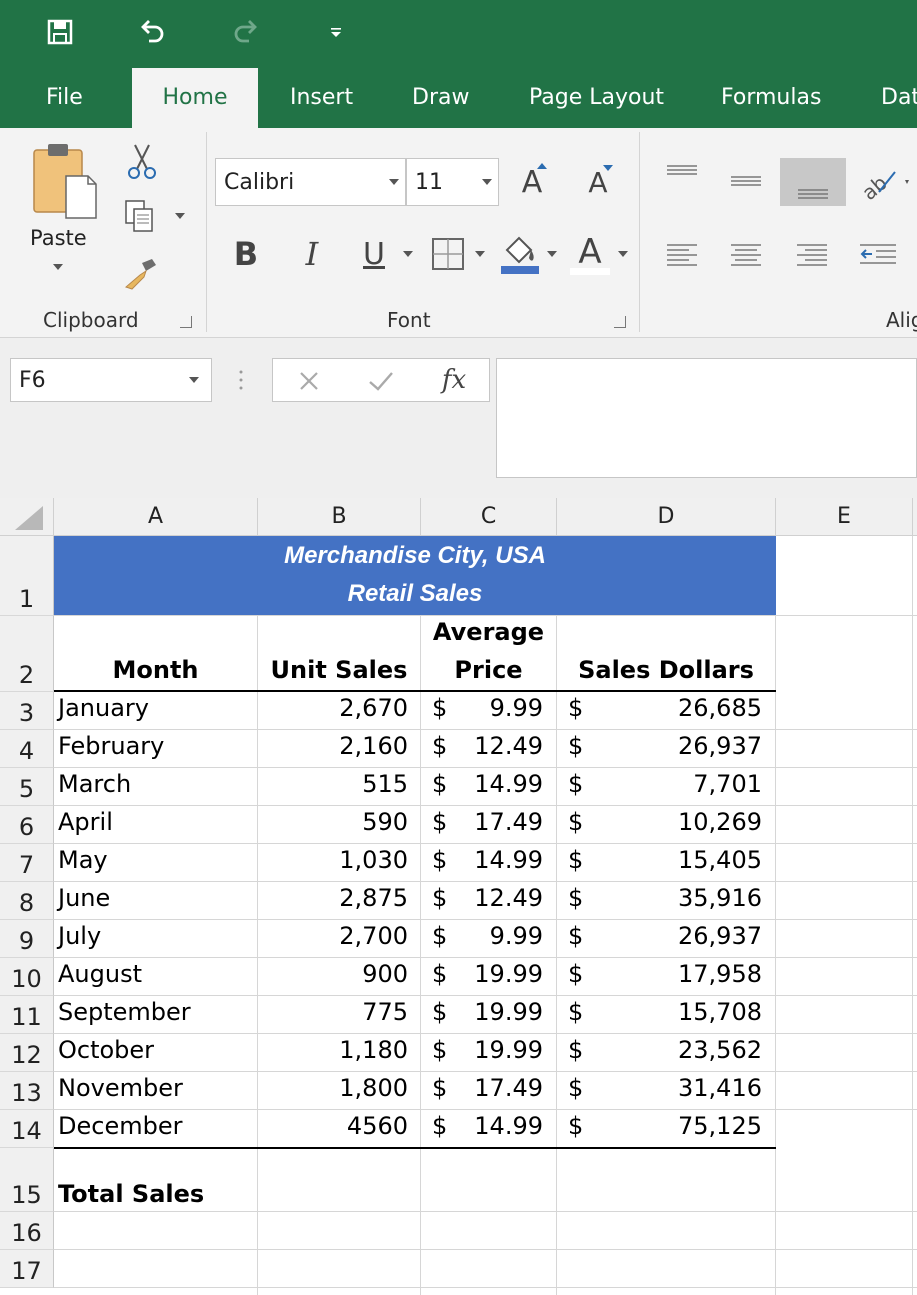 This screenshot has width=917, height=1295. I want to click on tab-data: Dat, so click(899, 98).